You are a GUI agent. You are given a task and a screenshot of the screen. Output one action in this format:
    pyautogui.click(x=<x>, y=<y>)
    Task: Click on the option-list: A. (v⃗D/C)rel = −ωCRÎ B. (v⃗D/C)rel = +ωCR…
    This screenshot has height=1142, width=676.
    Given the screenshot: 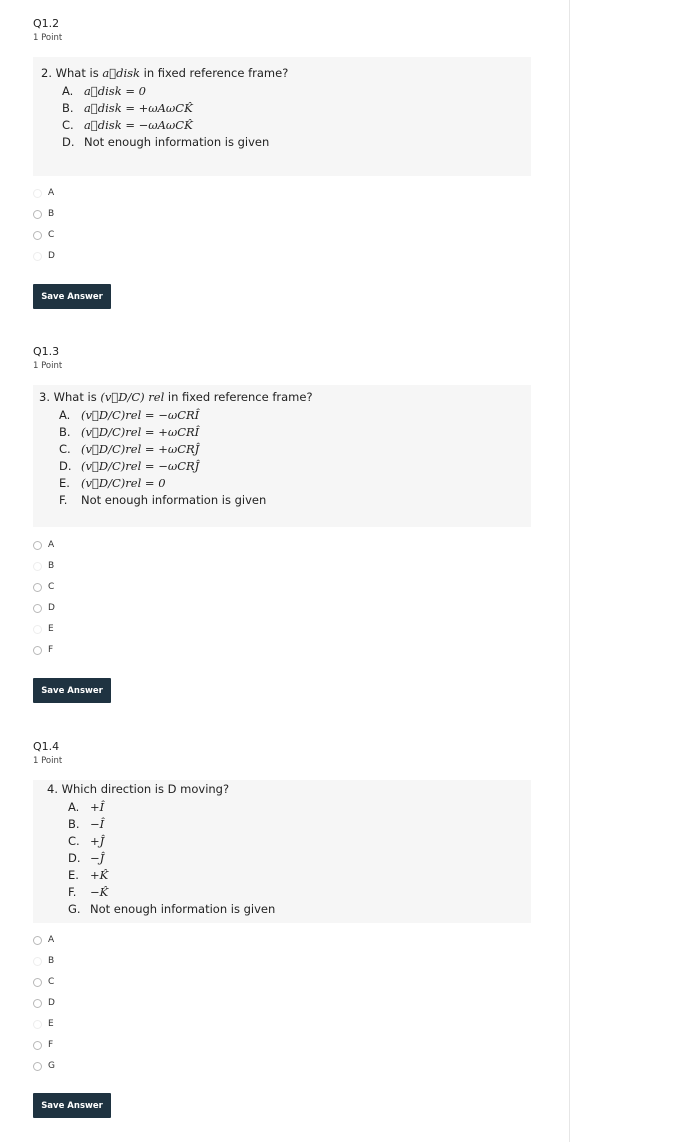 What is the action you would take?
    pyautogui.click(x=162, y=458)
    